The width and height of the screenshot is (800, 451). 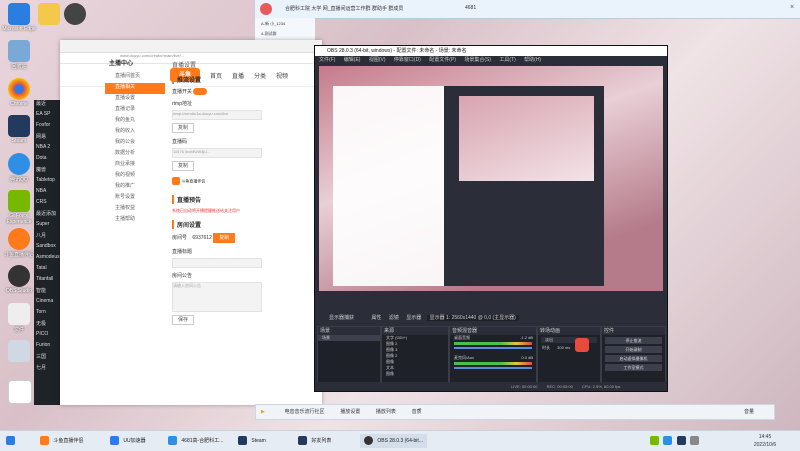 What do you see at coordinates (135, 209) in the screenshot?
I see `sidebar-item: 主播权益` at bounding box center [135, 209].